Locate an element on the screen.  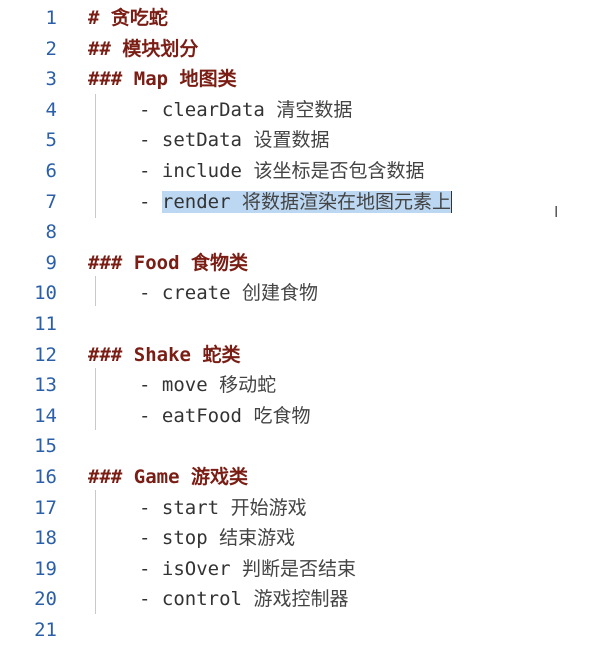
description-text: 移动蛇 is located at coordinates (248, 385).